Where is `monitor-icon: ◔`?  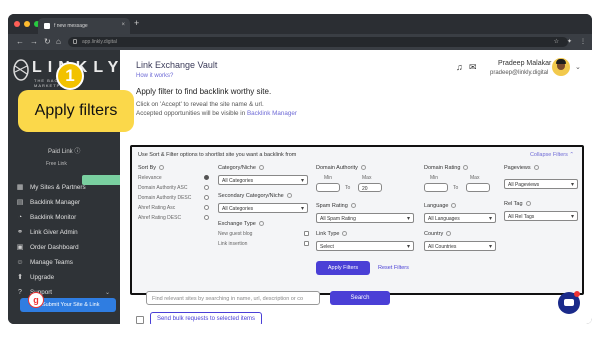 monitor-icon: ◔ is located at coordinates (20, 217).